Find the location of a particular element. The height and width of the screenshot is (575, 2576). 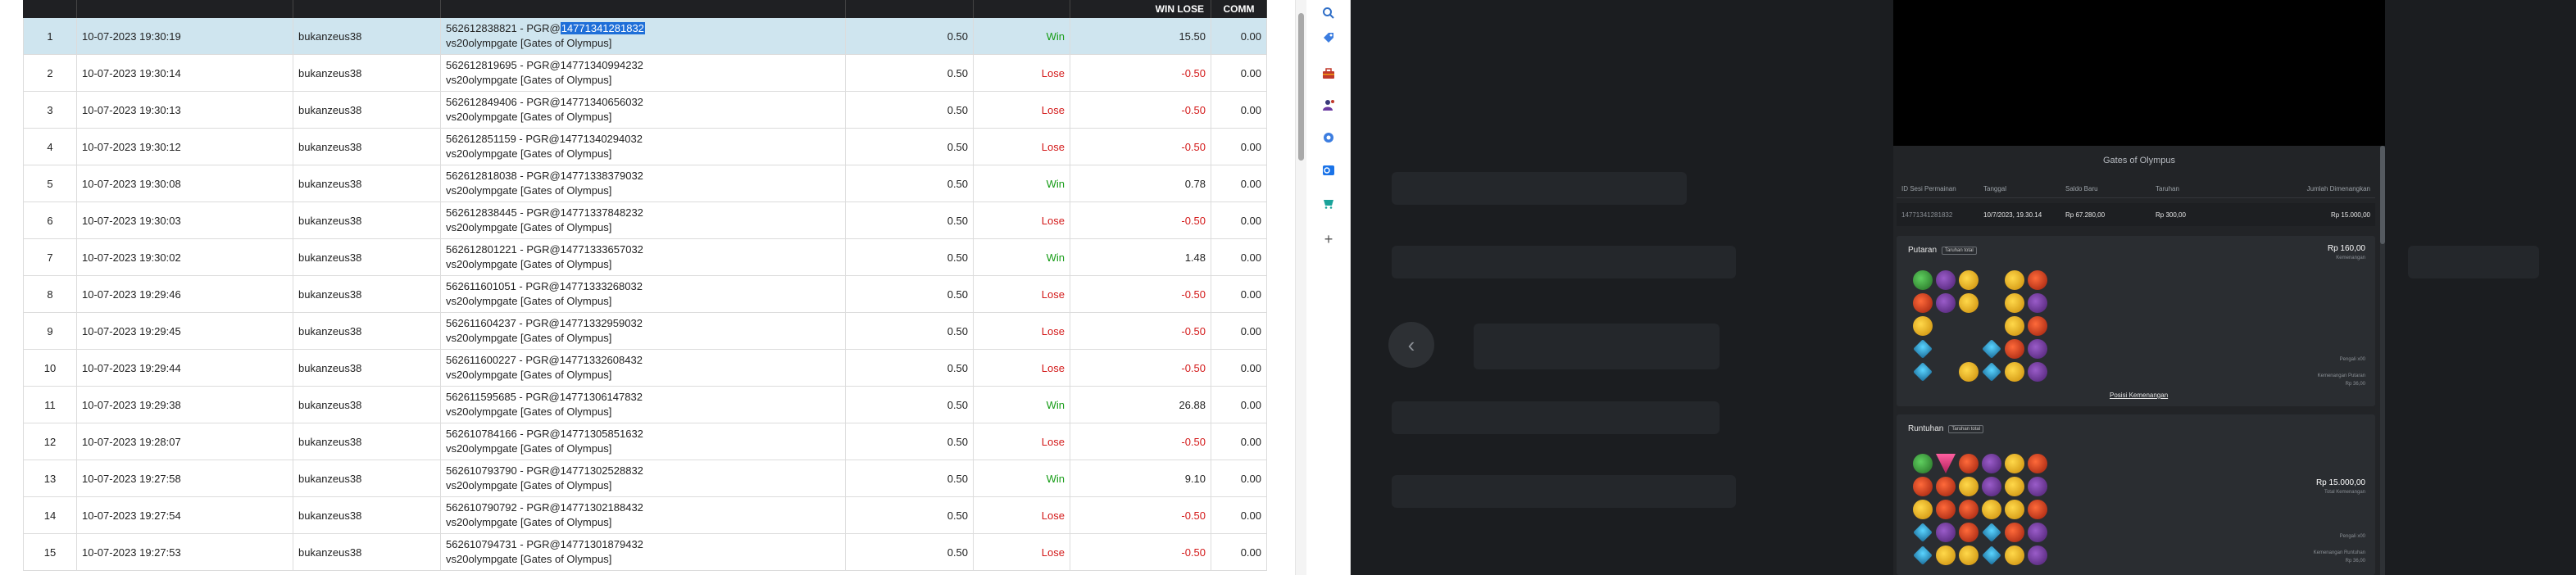

tag-icon is located at coordinates (1328, 37).